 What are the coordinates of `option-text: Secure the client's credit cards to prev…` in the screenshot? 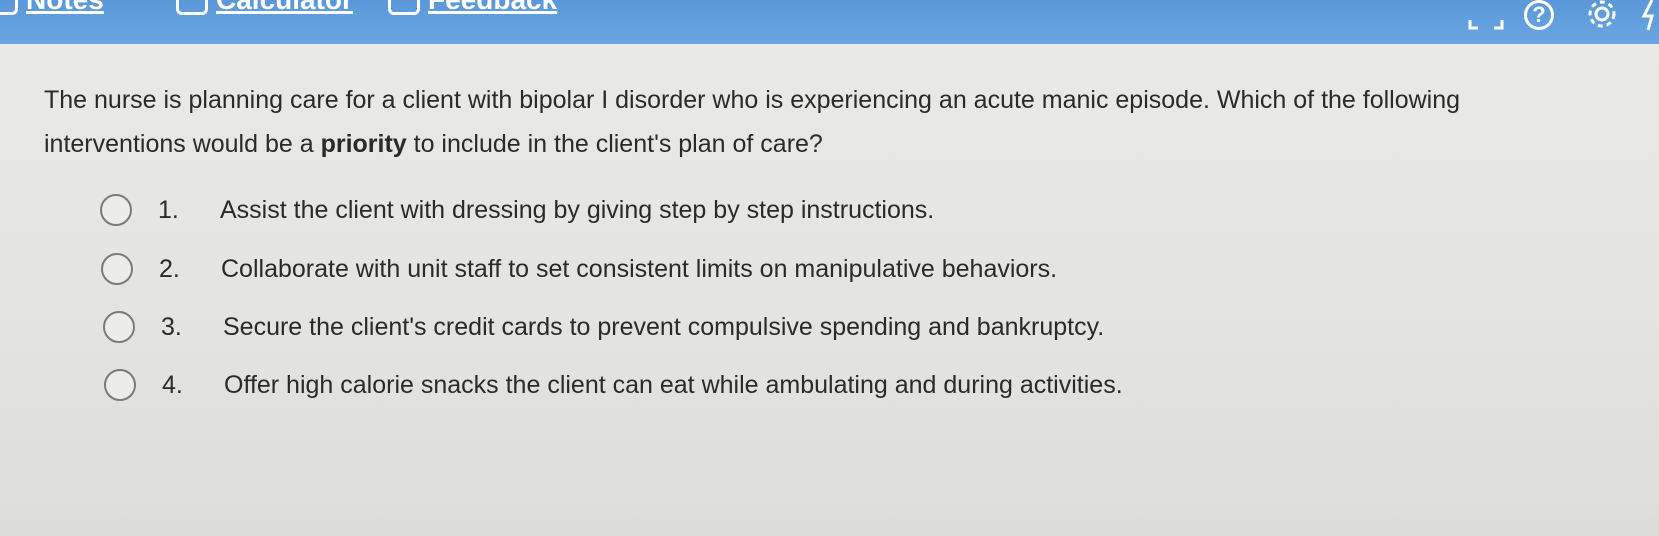 It's located at (664, 326).